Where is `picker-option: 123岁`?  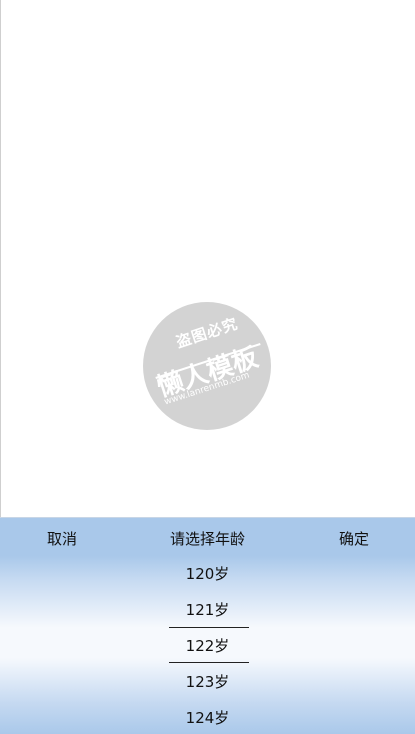 picker-option: 123岁 is located at coordinates (207, 682).